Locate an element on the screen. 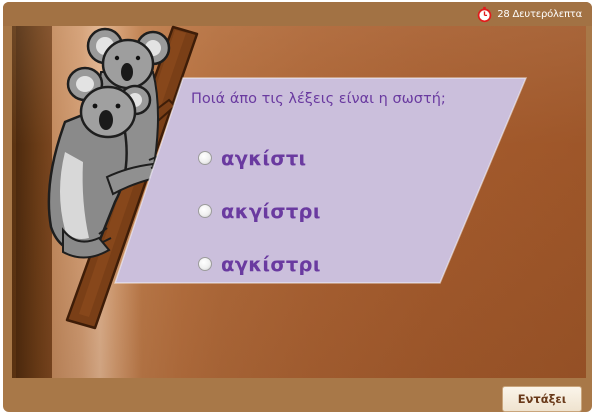 Image resolution: width=596 pixels, height=414 pixels. answer-option: αγκίστρι is located at coordinates (259, 264).